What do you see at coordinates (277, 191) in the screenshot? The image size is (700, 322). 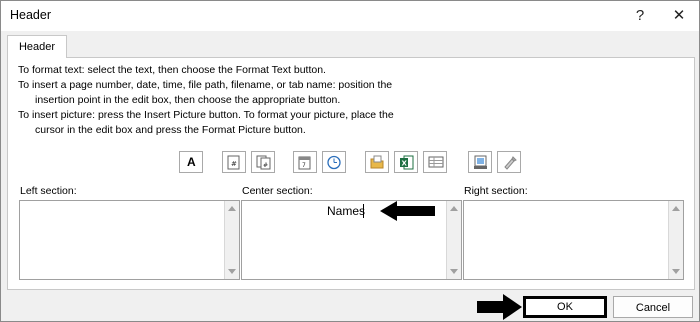 I see `center-section-label: Center section:` at bounding box center [277, 191].